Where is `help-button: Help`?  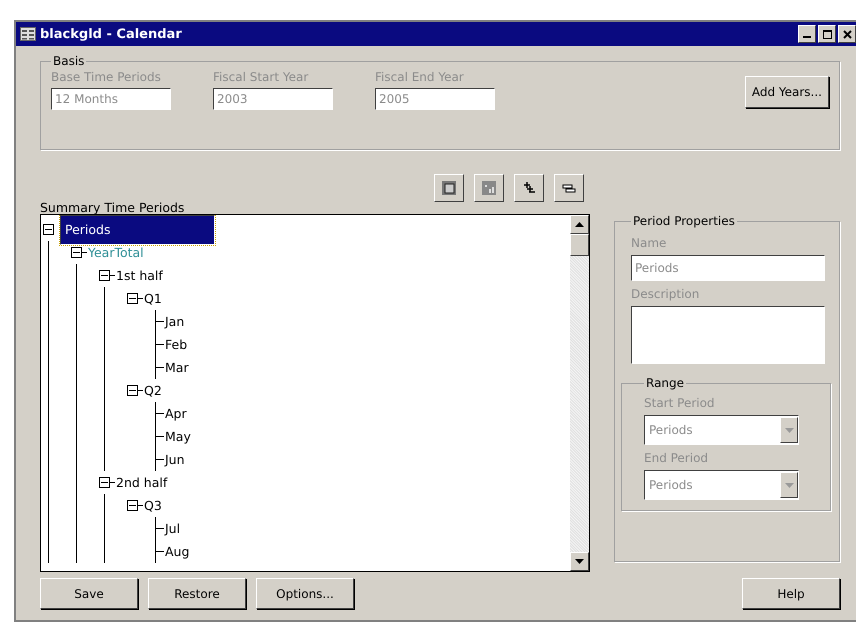
help-button: Help is located at coordinates (791, 593).